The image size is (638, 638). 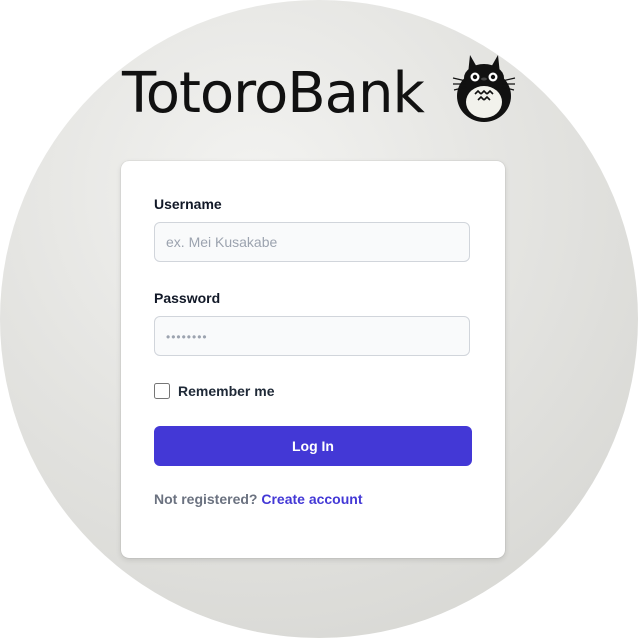 What do you see at coordinates (484, 88) in the screenshot?
I see `totoro-icon` at bounding box center [484, 88].